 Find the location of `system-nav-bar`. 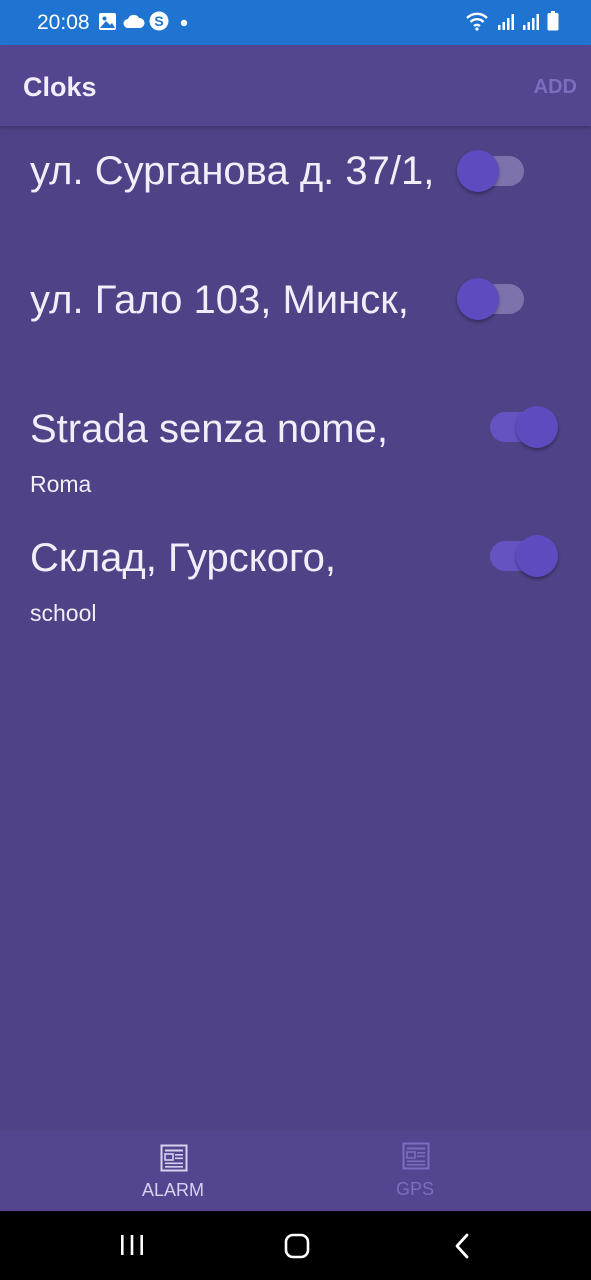

system-nav-bar is located at coordinates (295, 1245).